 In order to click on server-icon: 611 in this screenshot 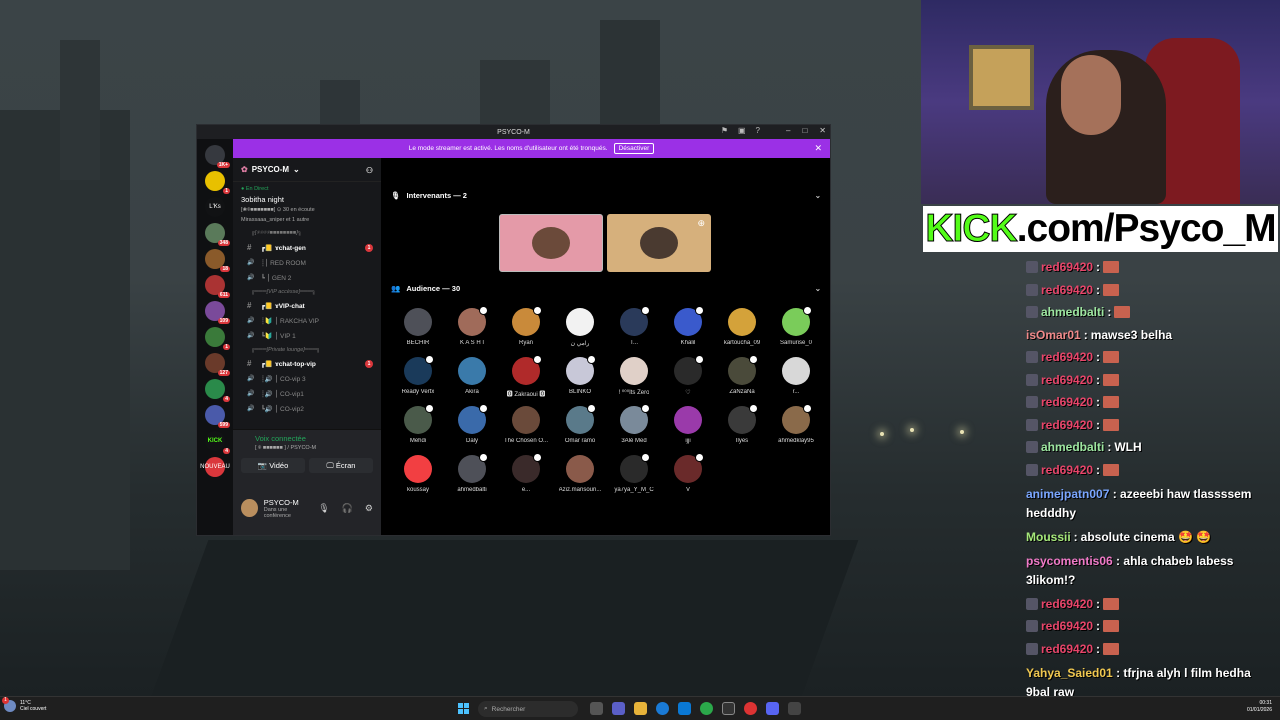, I will do `click(217, 286)`.